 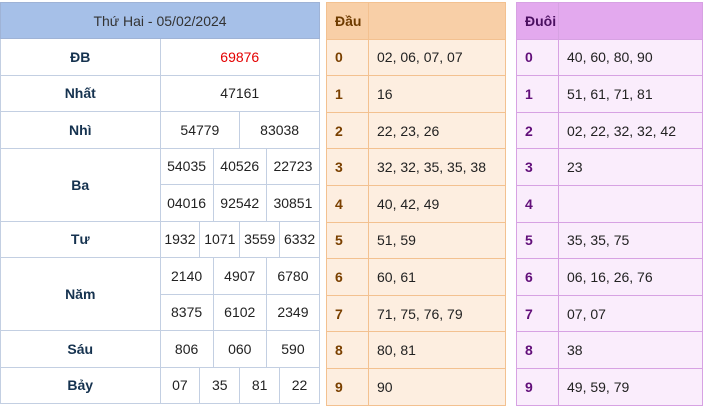 What do you see at coordinates (630, 313) in the screenshot?
I see `duoi-values: 07, 07` at bounding box center [630, 313].